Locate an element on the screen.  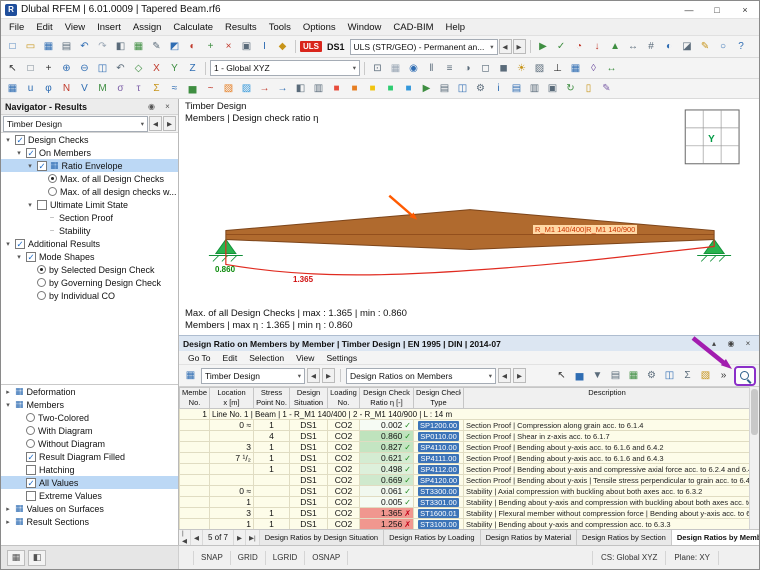
grid-toggle: GRID is located at coordinates (248, 557).